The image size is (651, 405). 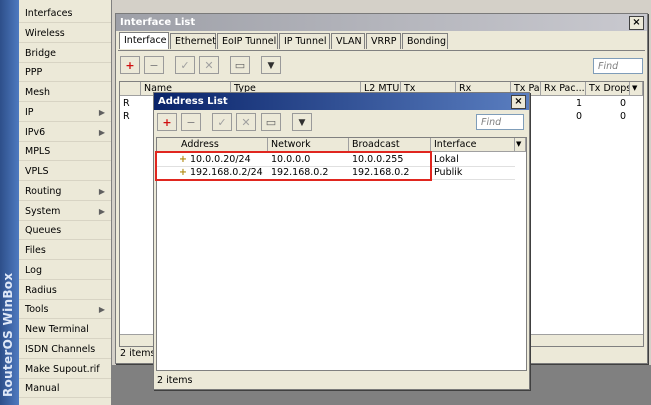 What do you see at coordinates (65, 132) in the screenshot?
I see `sidebar-item-ipv6: IPv6 ▶` at bounding box center [65, 132].